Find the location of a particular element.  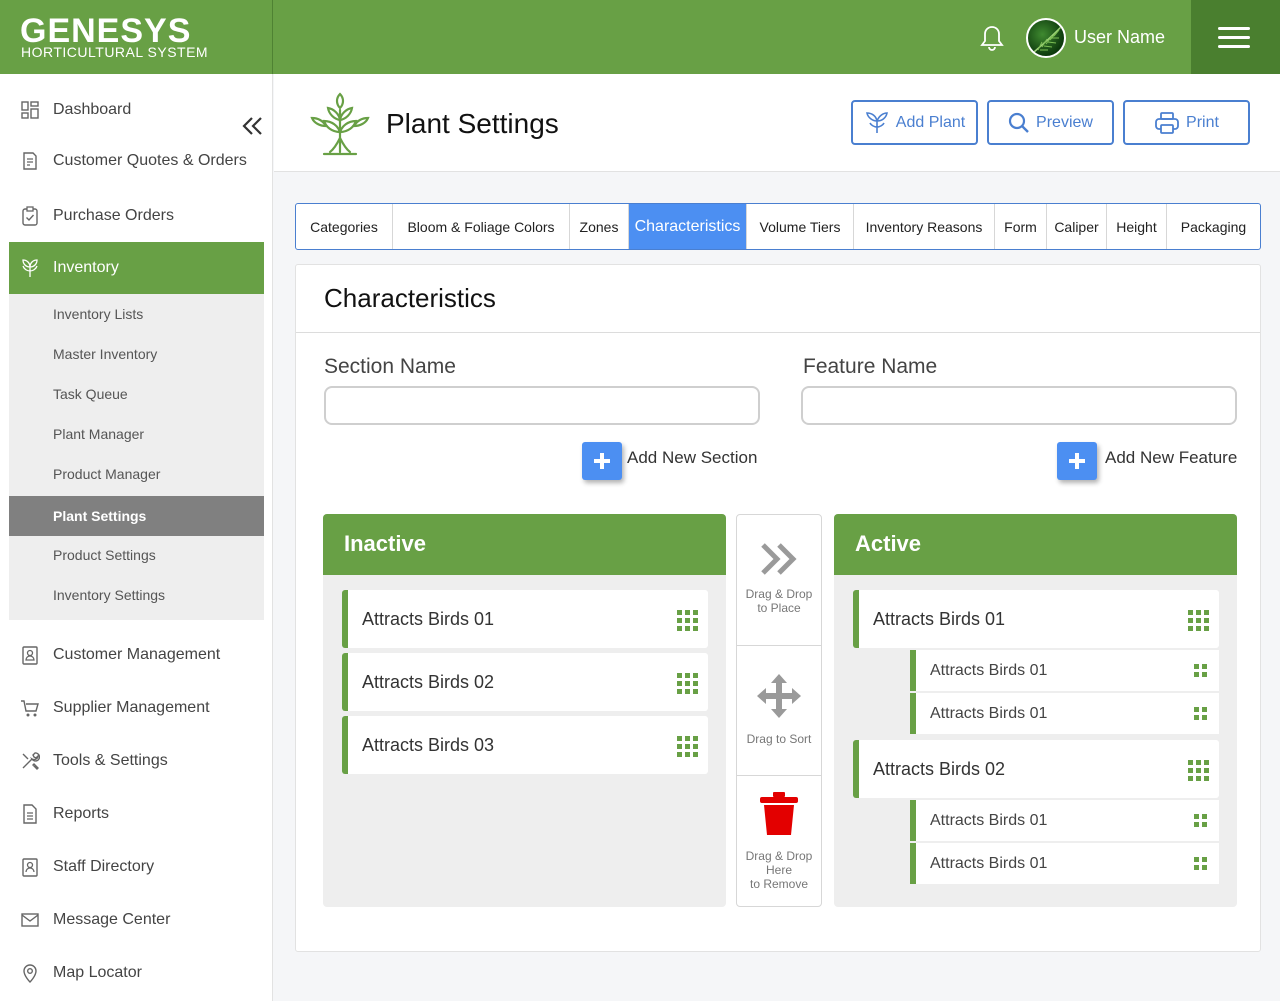

avatar is located at coordinates (1046, 38).